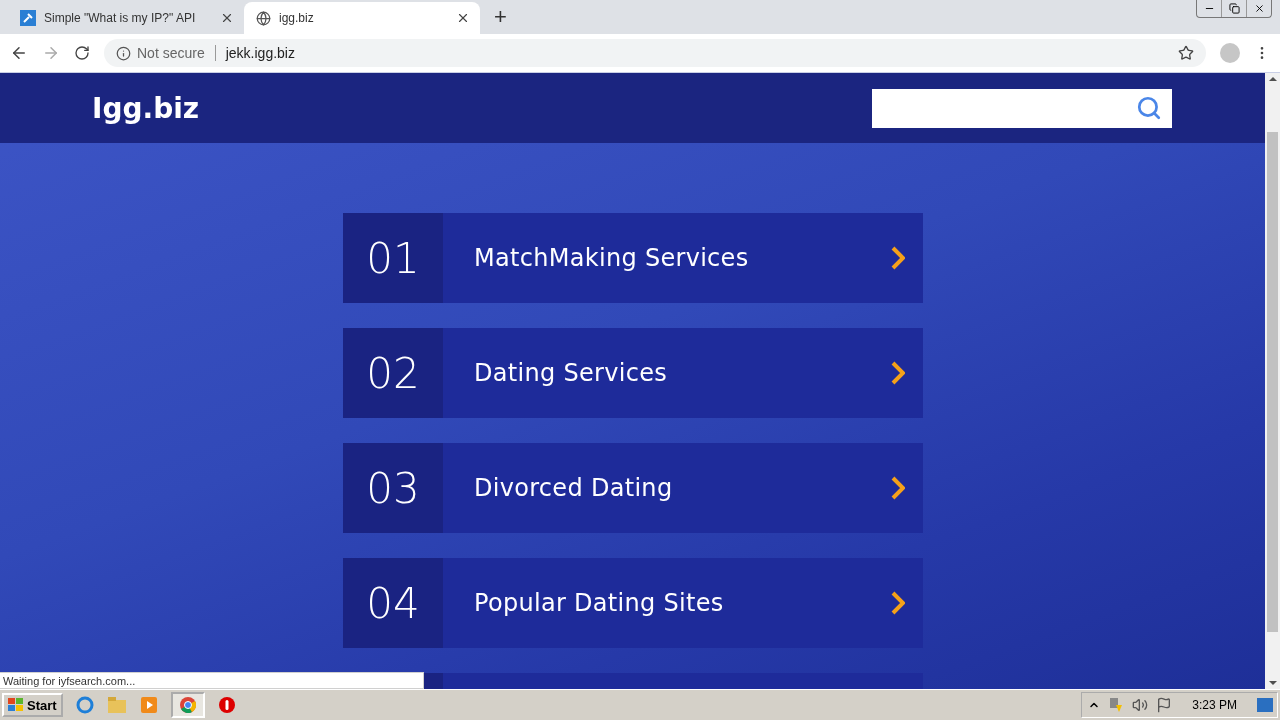 The width and height of the screenshot is (1280, 720). What do you see at coordinates (362, 18) in the screenshot?
I see `browser-tab: igg.biz` at bounding box center [362, 18].